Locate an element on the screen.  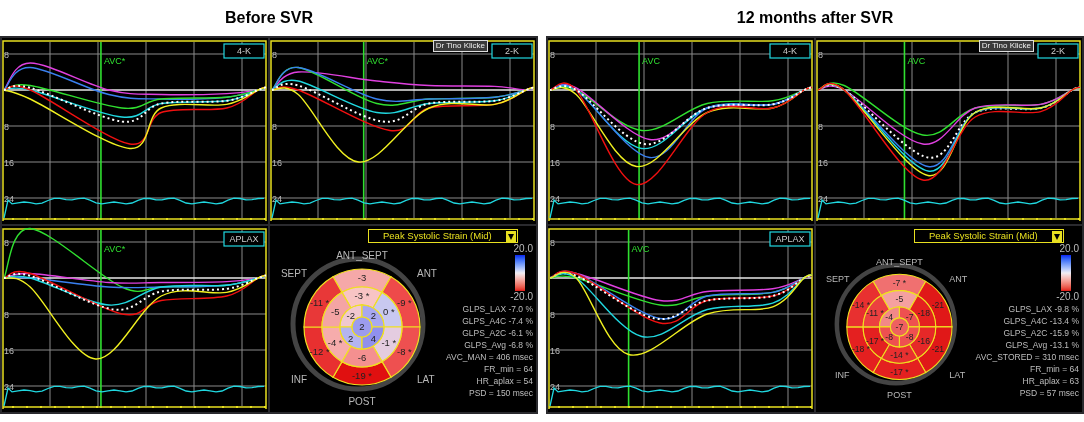
segment-value: -18 * is located at coordinates (861, 349).